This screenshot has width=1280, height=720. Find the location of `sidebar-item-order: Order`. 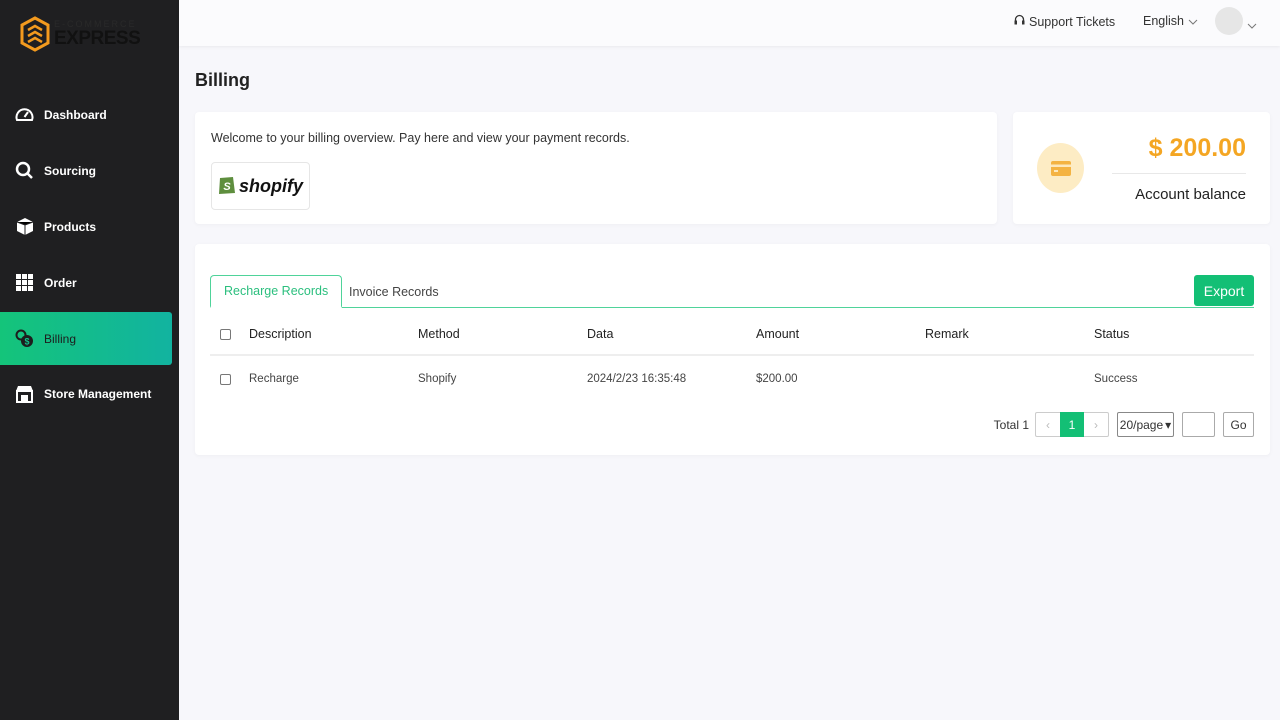

sidebar-item-order: Order is located at coordinates (86, 282).